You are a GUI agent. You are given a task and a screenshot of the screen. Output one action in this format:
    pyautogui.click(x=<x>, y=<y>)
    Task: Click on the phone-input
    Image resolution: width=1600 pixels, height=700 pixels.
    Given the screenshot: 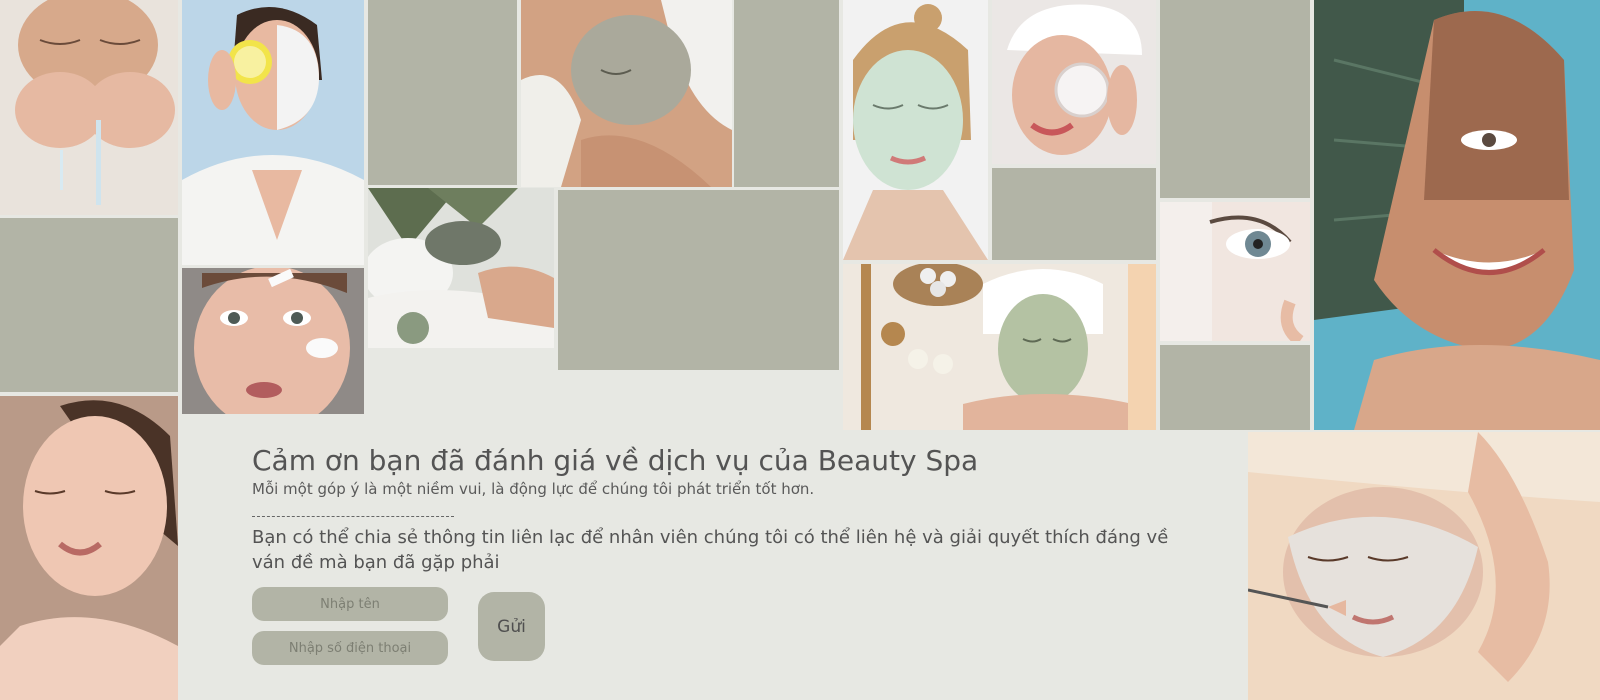 What is the action you would take?
    pyautogui.click(x=350, y=648)
    